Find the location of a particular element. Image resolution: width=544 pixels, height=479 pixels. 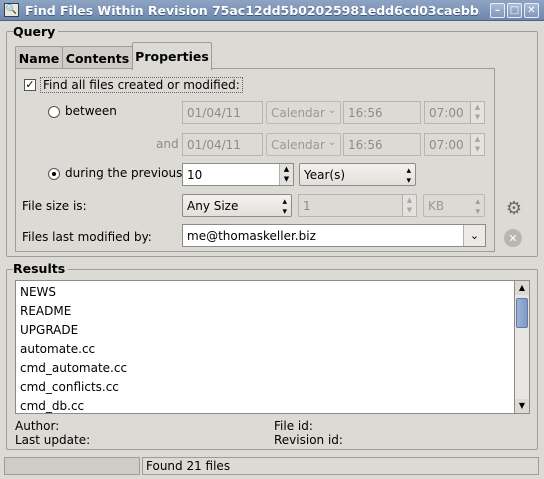

tab-name: Name is located at coordinates (39, 57).